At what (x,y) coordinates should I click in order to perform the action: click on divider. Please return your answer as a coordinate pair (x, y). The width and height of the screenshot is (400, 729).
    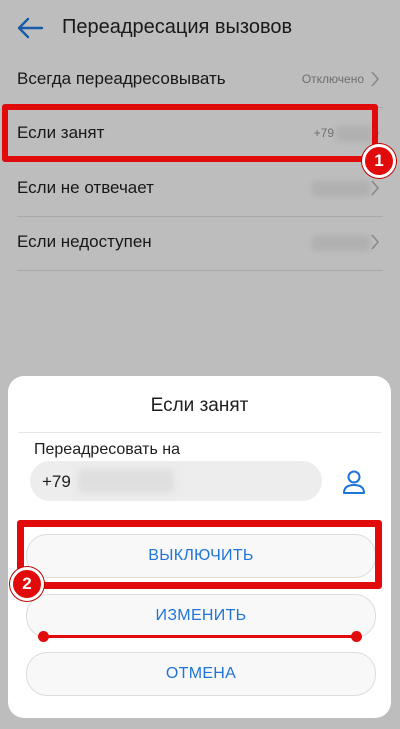
    Looking at the image, I should click on (199, 432).